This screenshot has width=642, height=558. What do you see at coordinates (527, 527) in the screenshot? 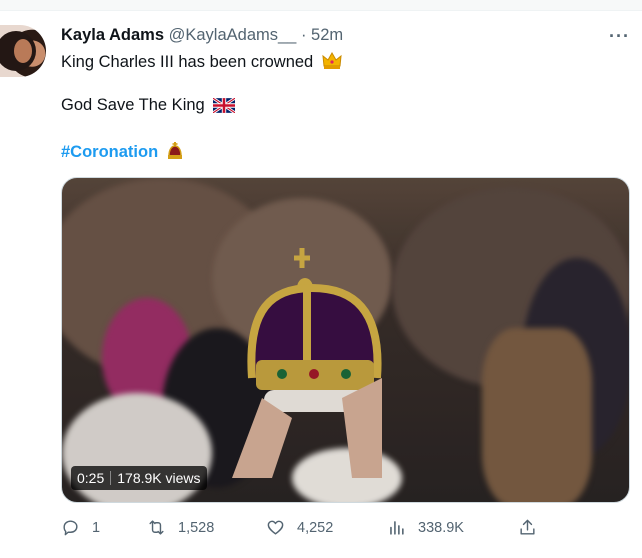
I see `share-icon` at bounding box center [527, 527].